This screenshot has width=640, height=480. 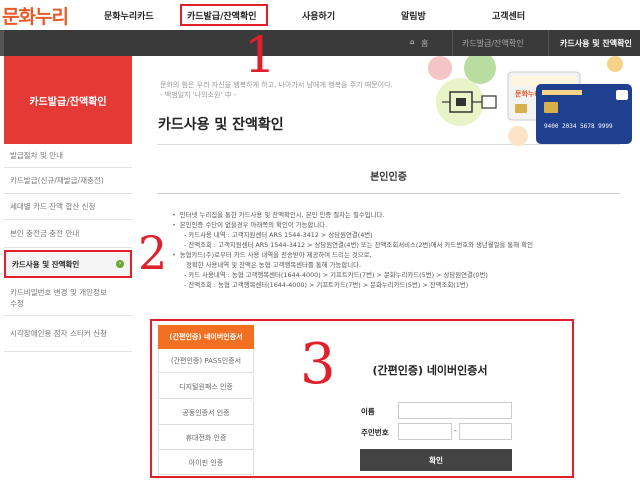 I want to click on sidebar-title: 카드발급/잔액확인, so click(x=68, y=100).